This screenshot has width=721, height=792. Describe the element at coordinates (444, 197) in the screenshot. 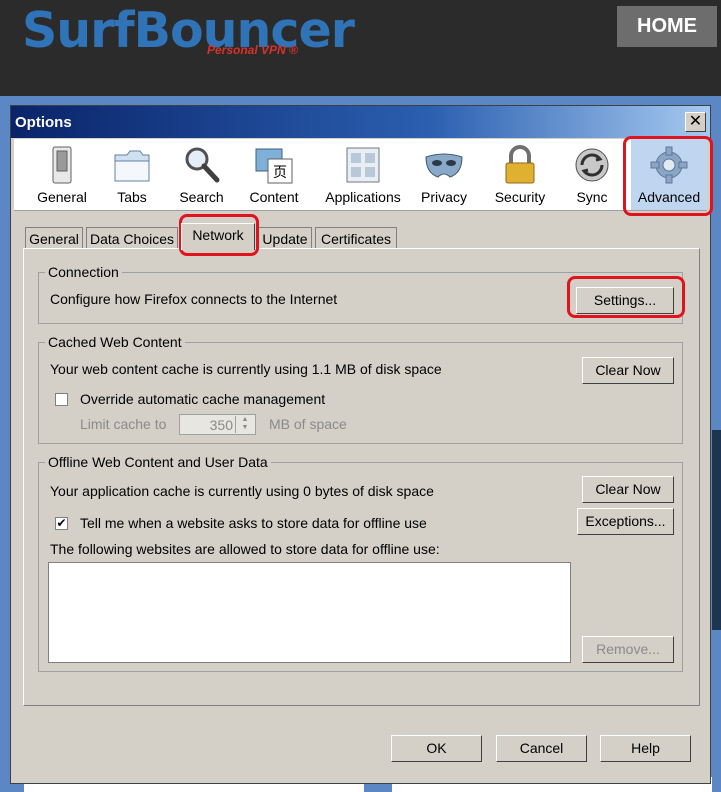

I see `pane-label: Privacy` at that location.